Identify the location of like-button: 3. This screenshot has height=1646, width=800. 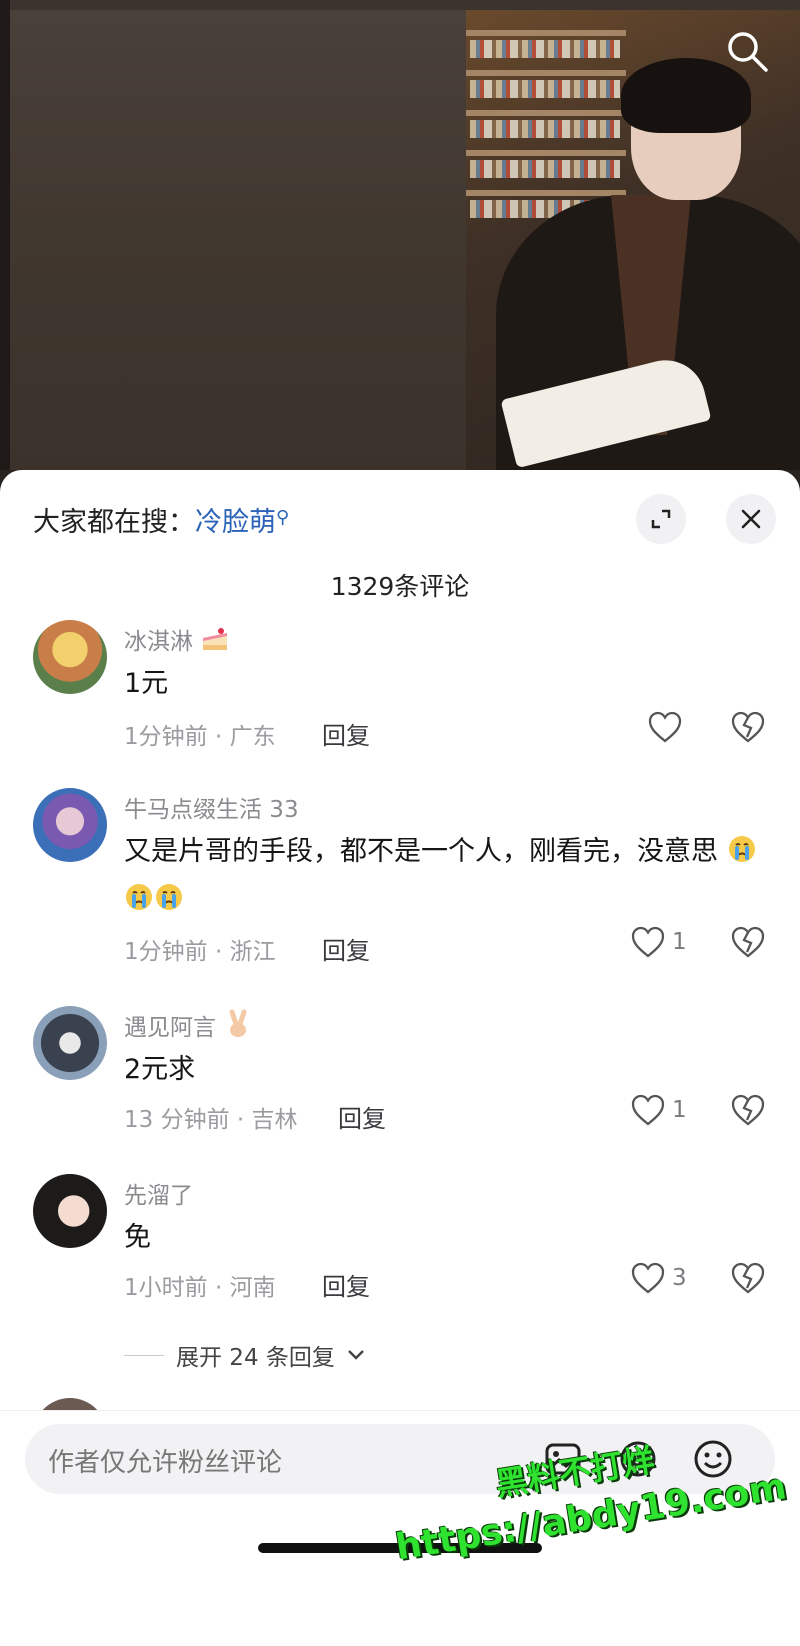
(658, 1278).